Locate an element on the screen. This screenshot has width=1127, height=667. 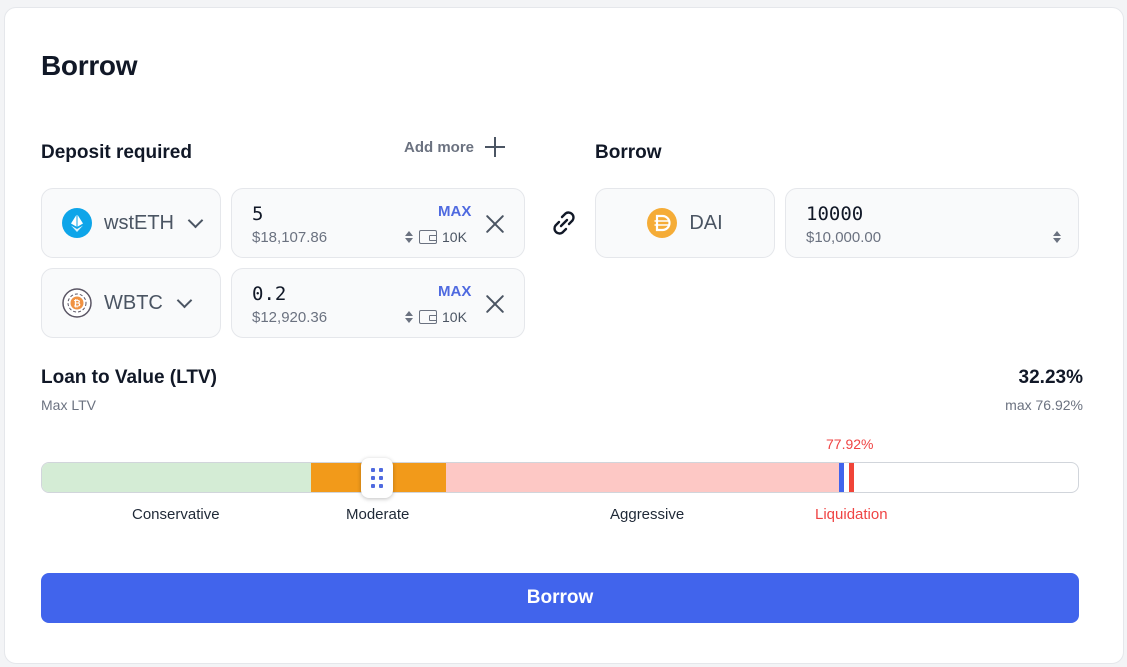
ltv-slider-track is located at coordinates (560, 477).